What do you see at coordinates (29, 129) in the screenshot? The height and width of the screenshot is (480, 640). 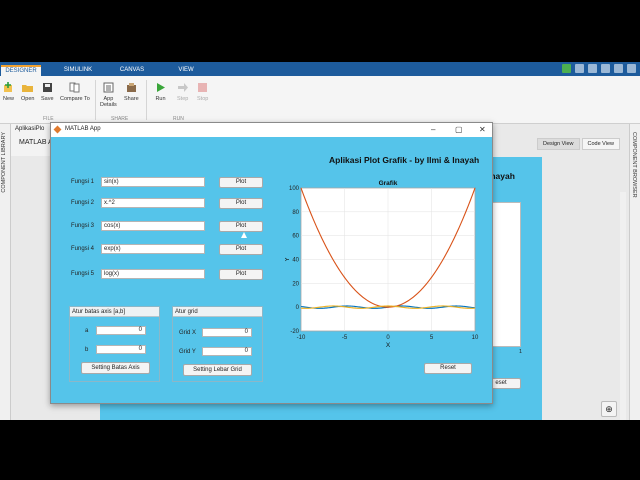 I see `doc-tab-aplikasiplot: AplikasiPlo` at bounding box center [29, 129].